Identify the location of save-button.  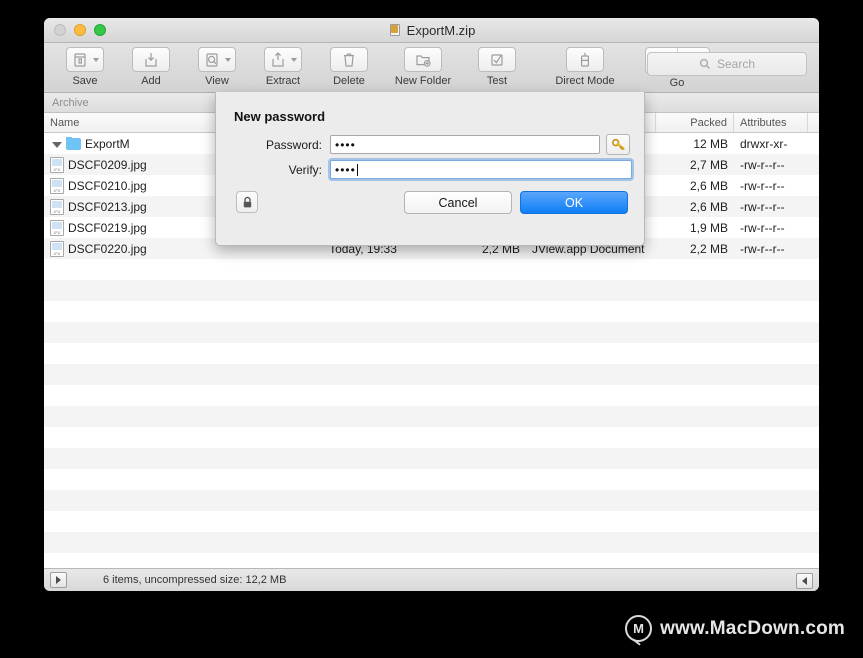
(85, 59).